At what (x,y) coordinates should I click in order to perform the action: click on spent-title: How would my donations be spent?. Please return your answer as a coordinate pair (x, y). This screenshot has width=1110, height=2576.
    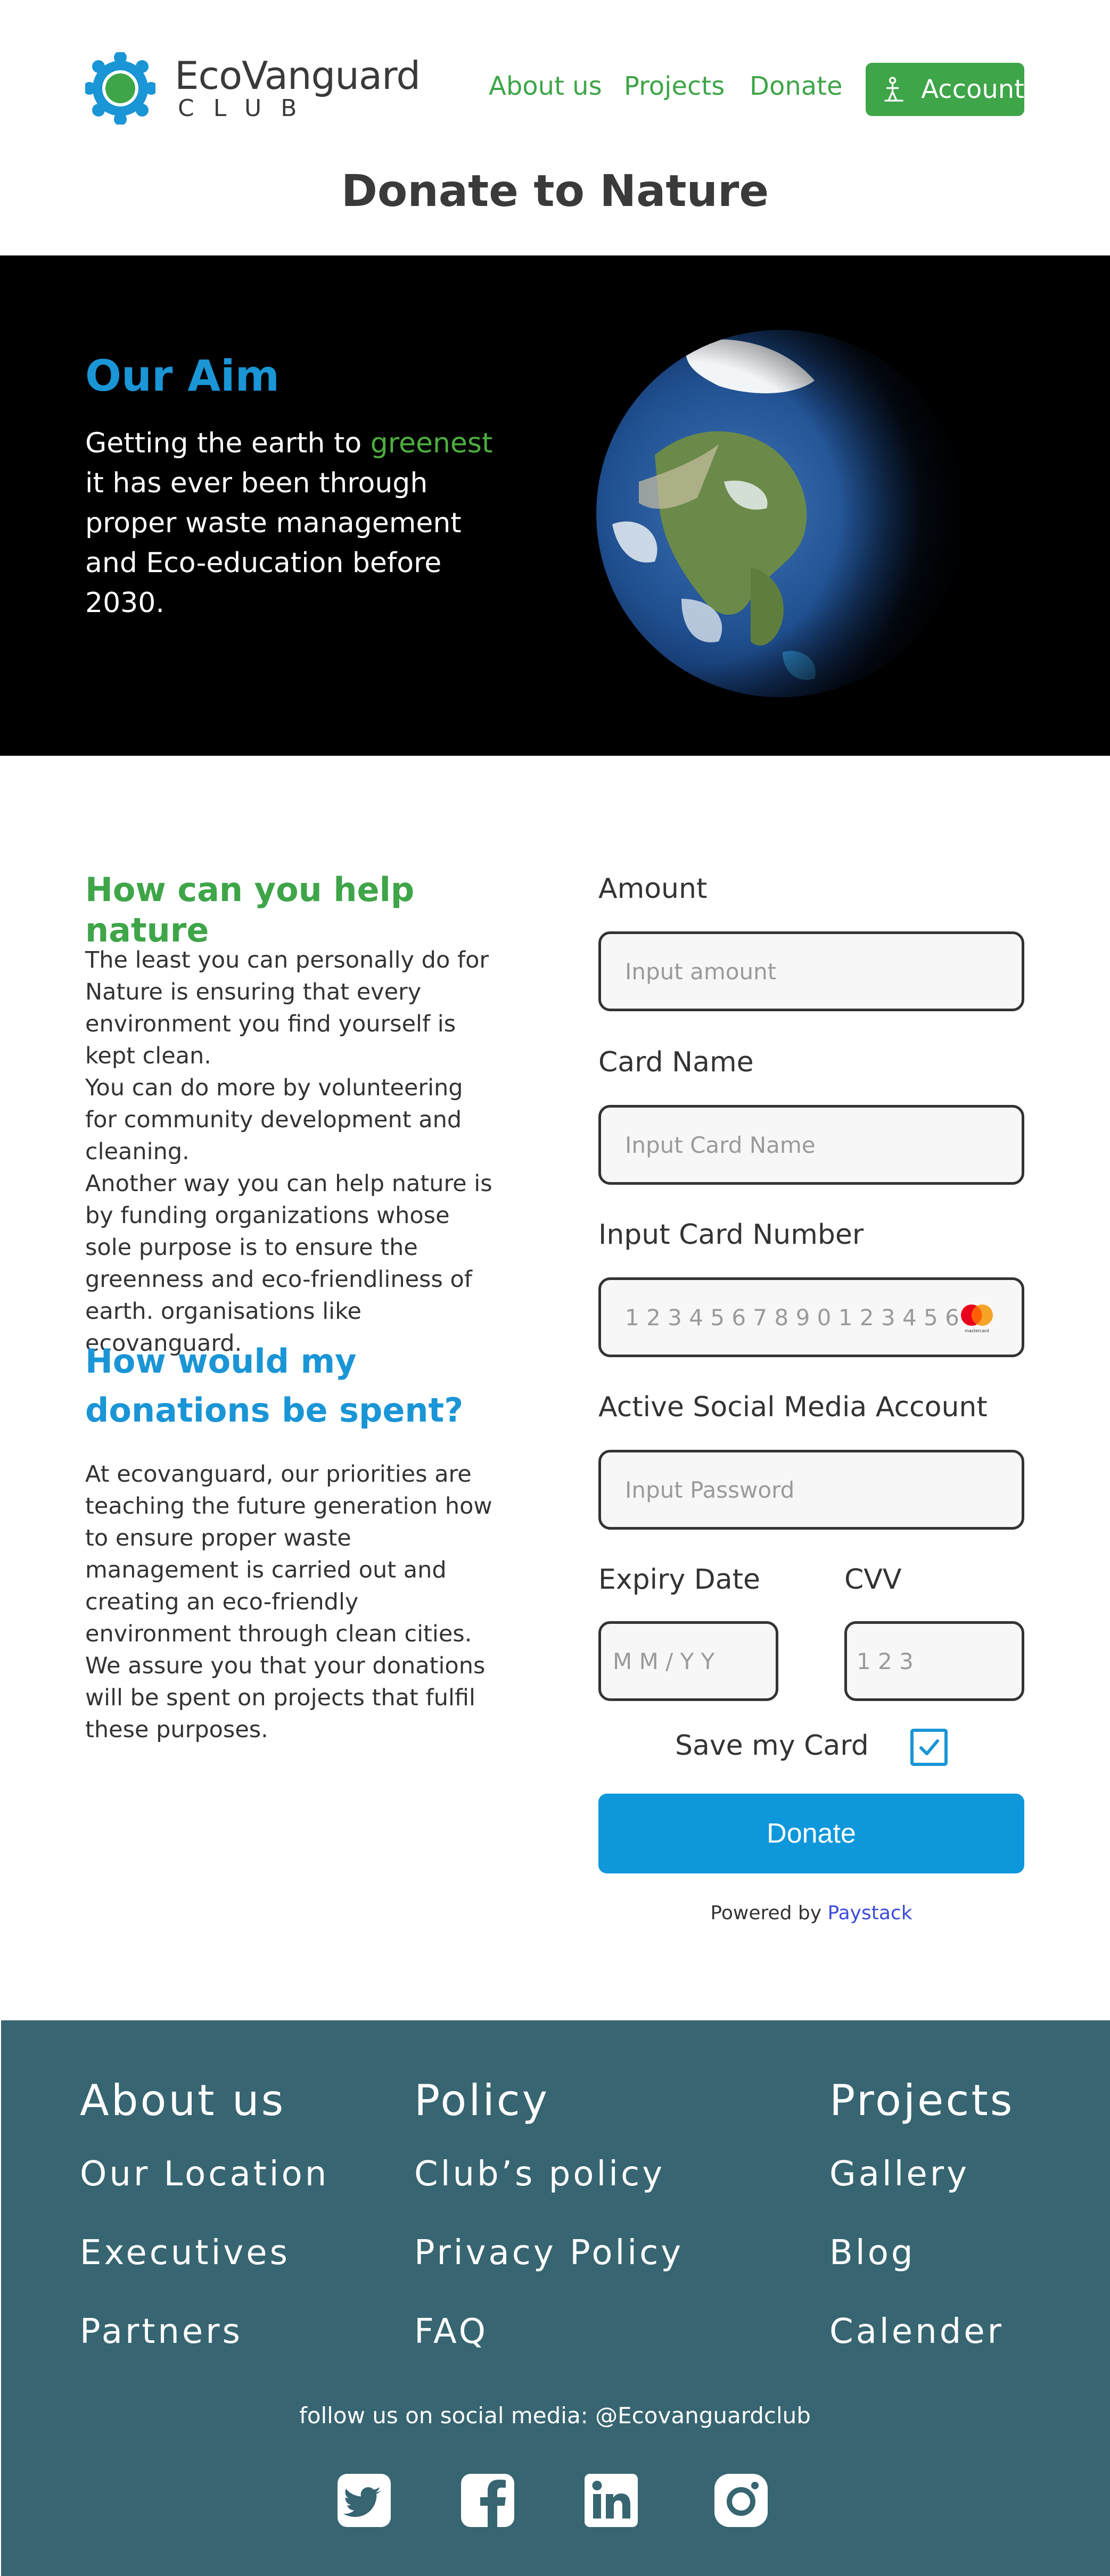
    Looking at the image, I should click on (274, 1386).